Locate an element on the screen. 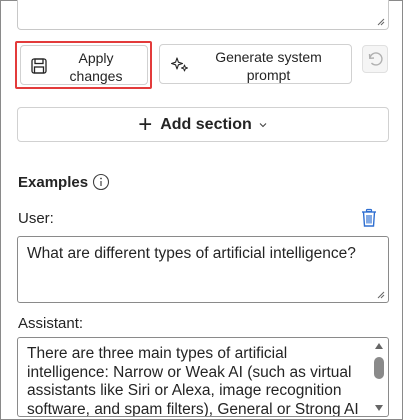  add-section-button: + Add section is located at coordinates (203, 124).